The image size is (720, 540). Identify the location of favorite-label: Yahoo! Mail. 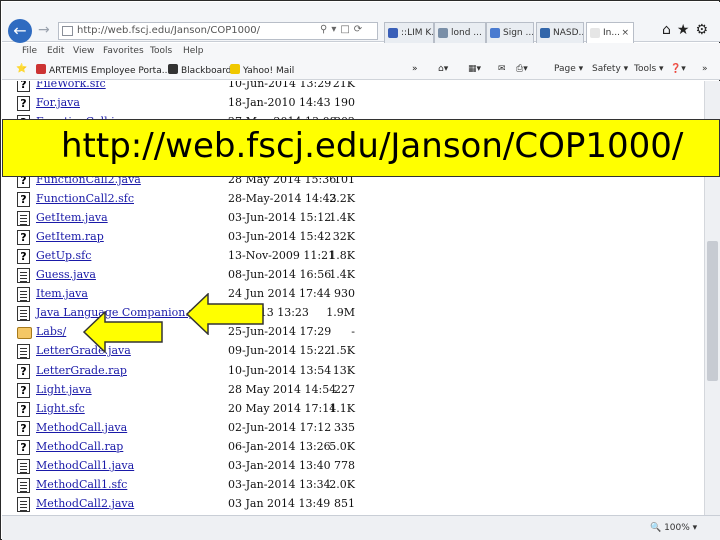
(269, 71).